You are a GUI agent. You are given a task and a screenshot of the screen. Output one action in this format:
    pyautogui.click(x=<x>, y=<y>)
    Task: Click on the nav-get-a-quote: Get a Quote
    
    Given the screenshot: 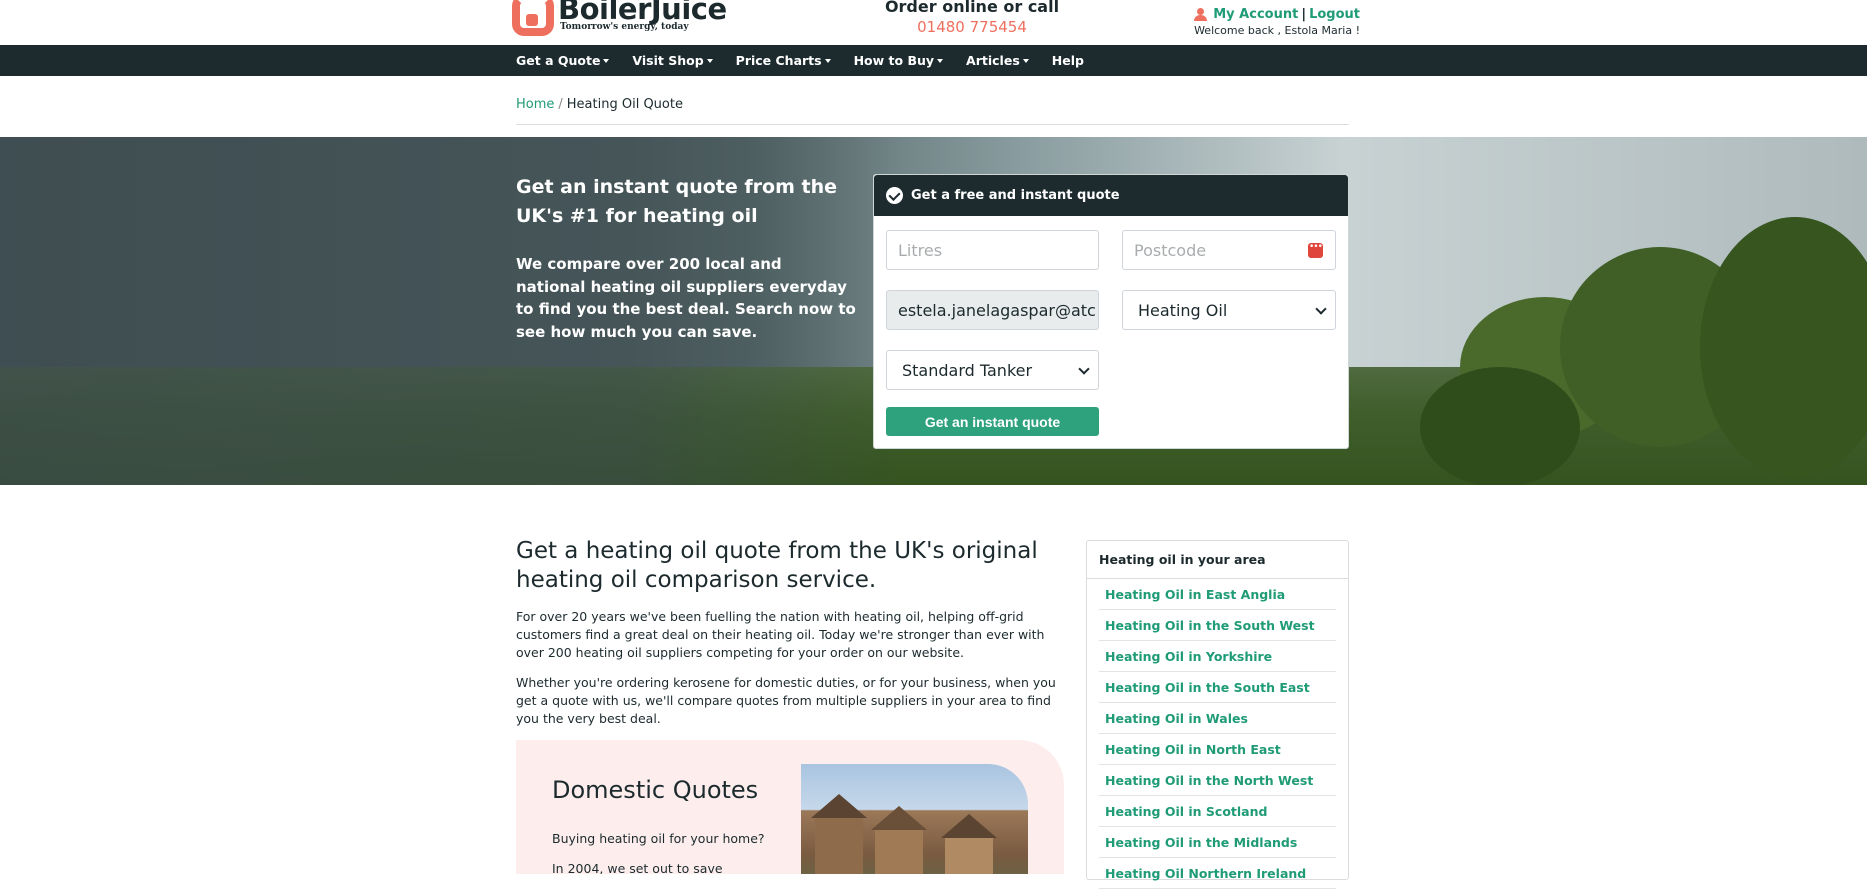 What is the action you would take?
    pyautogui.click(x=563, y=60)
    